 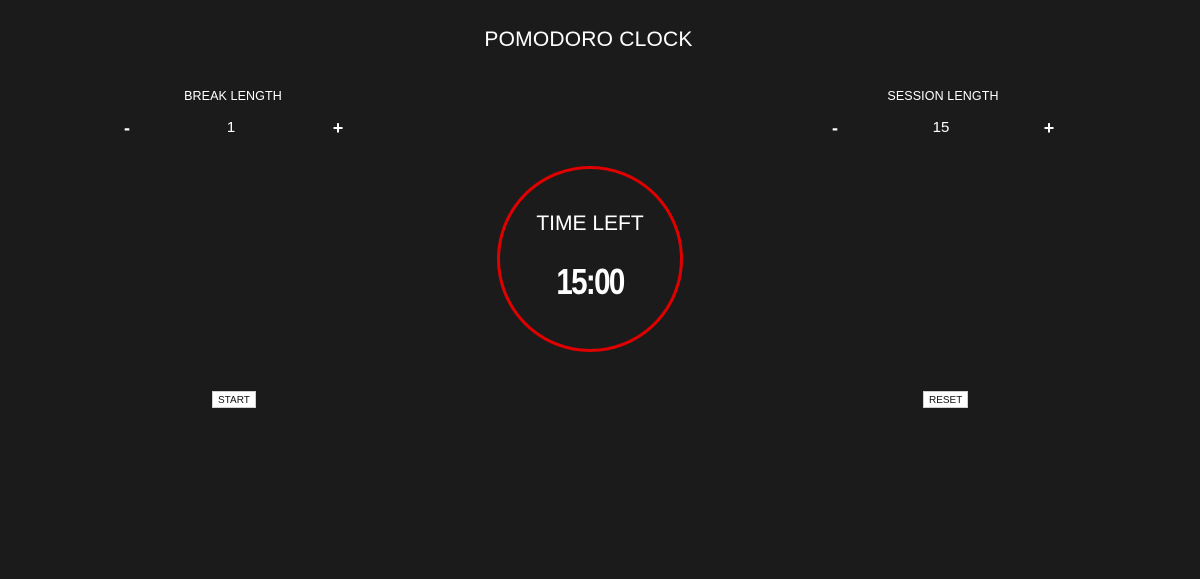 What do you see at coordinates (233, 96) in the screenshot?
I see `break-length-label: BREAK LENGTH` at bounding box center [233, 96].